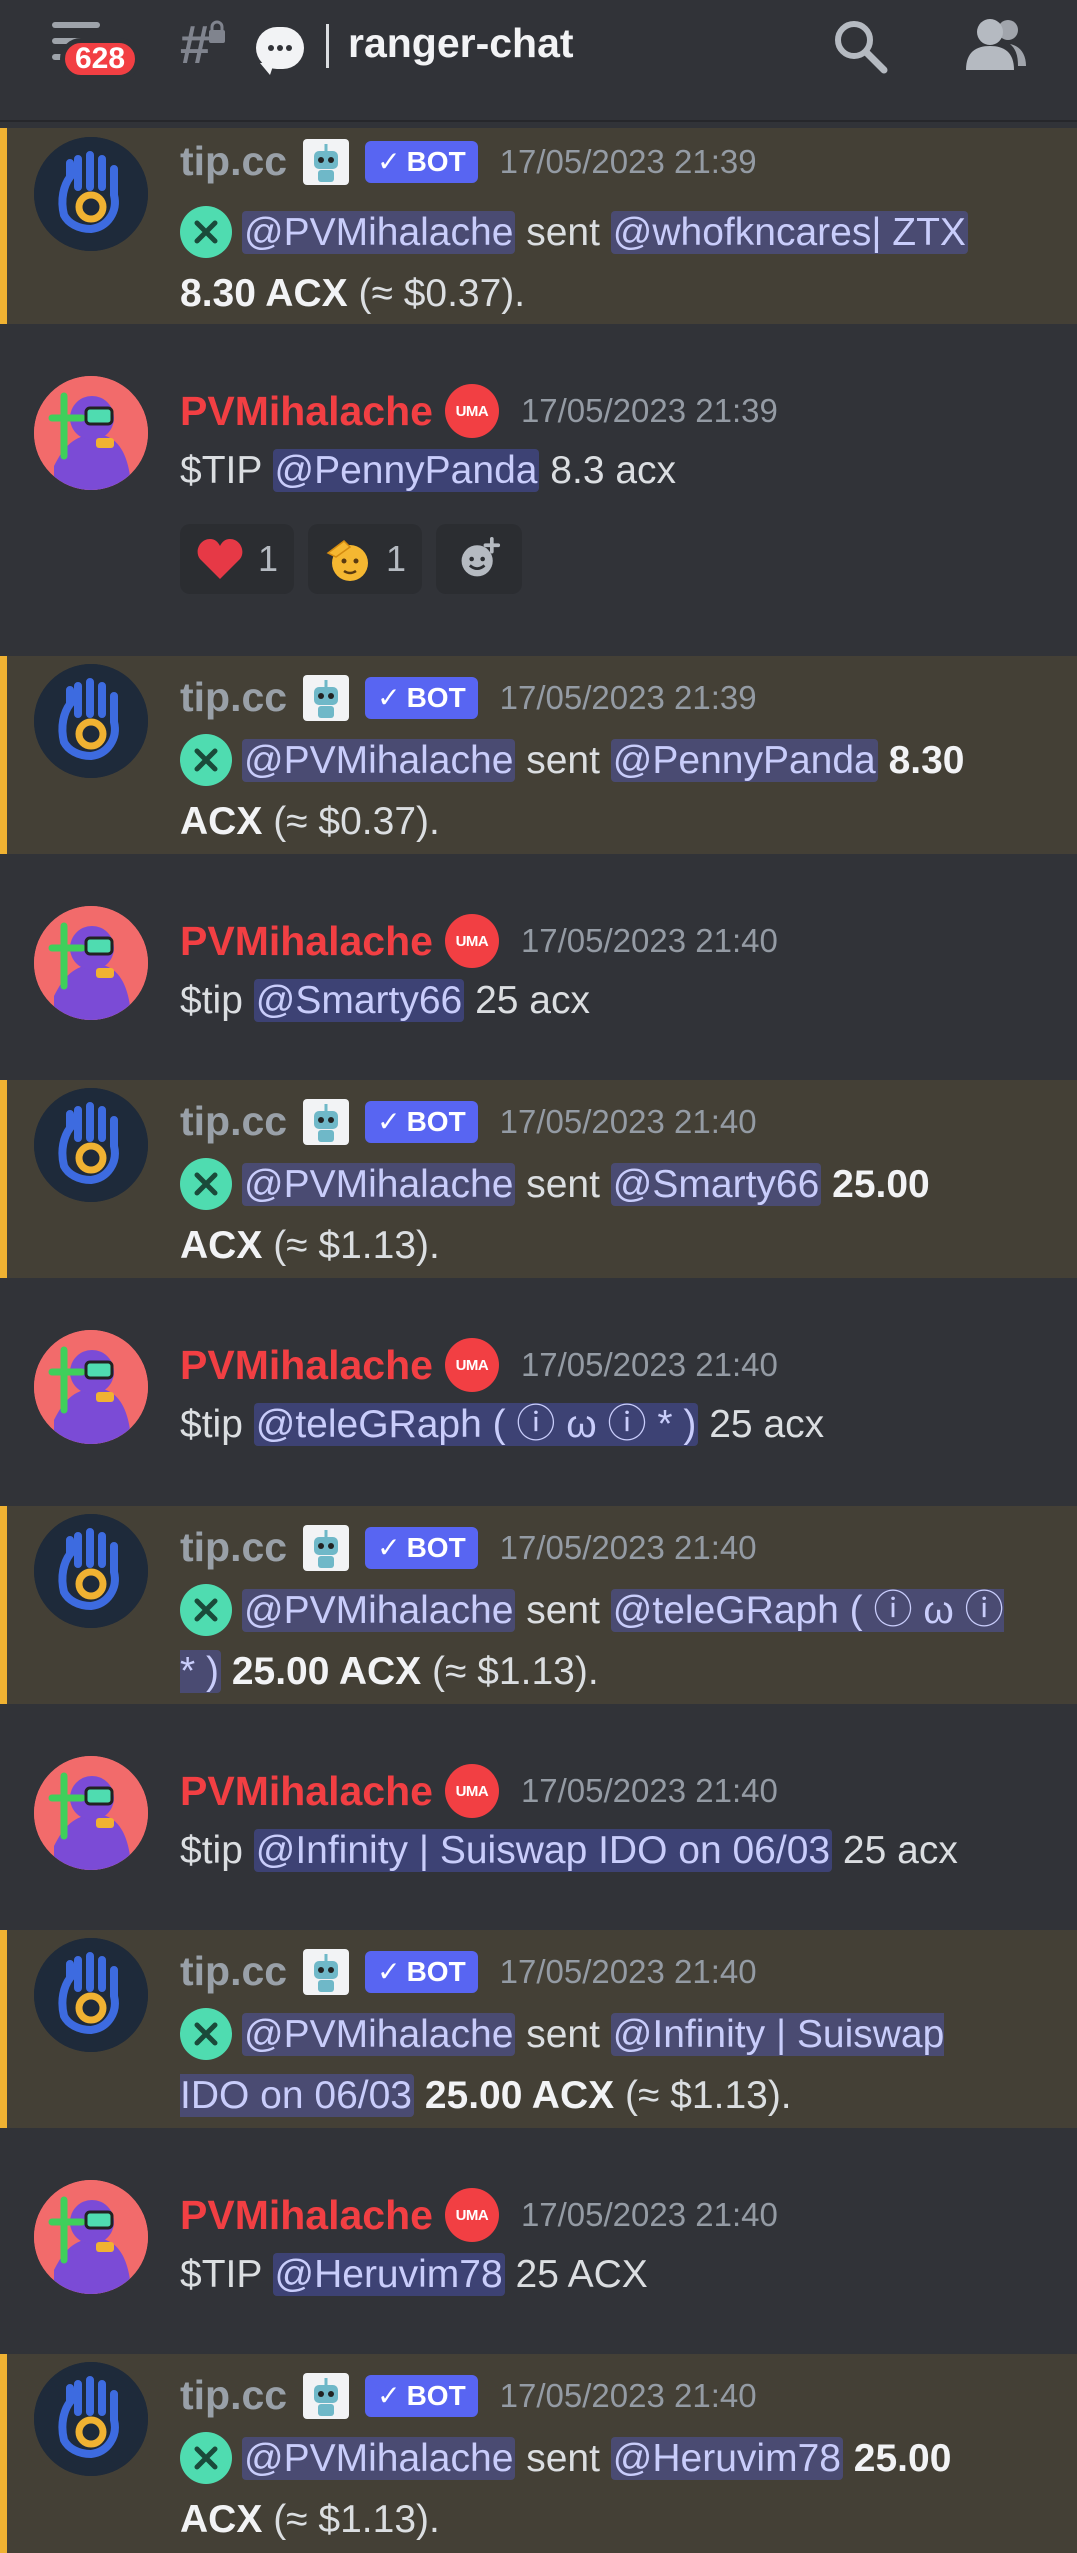 The image size is (1077, 2553). What do you see at coordinates (476, 1424) in the screenshot?
I see `user-mention: @teleGRaph ( ⓘ ω ⓘ * )` at bounding box center [476, 1424].